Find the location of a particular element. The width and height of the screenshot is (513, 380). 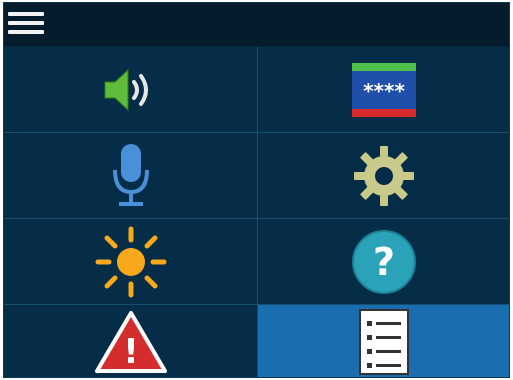

password-field-icon: **** is located at coordinates (384, 89).